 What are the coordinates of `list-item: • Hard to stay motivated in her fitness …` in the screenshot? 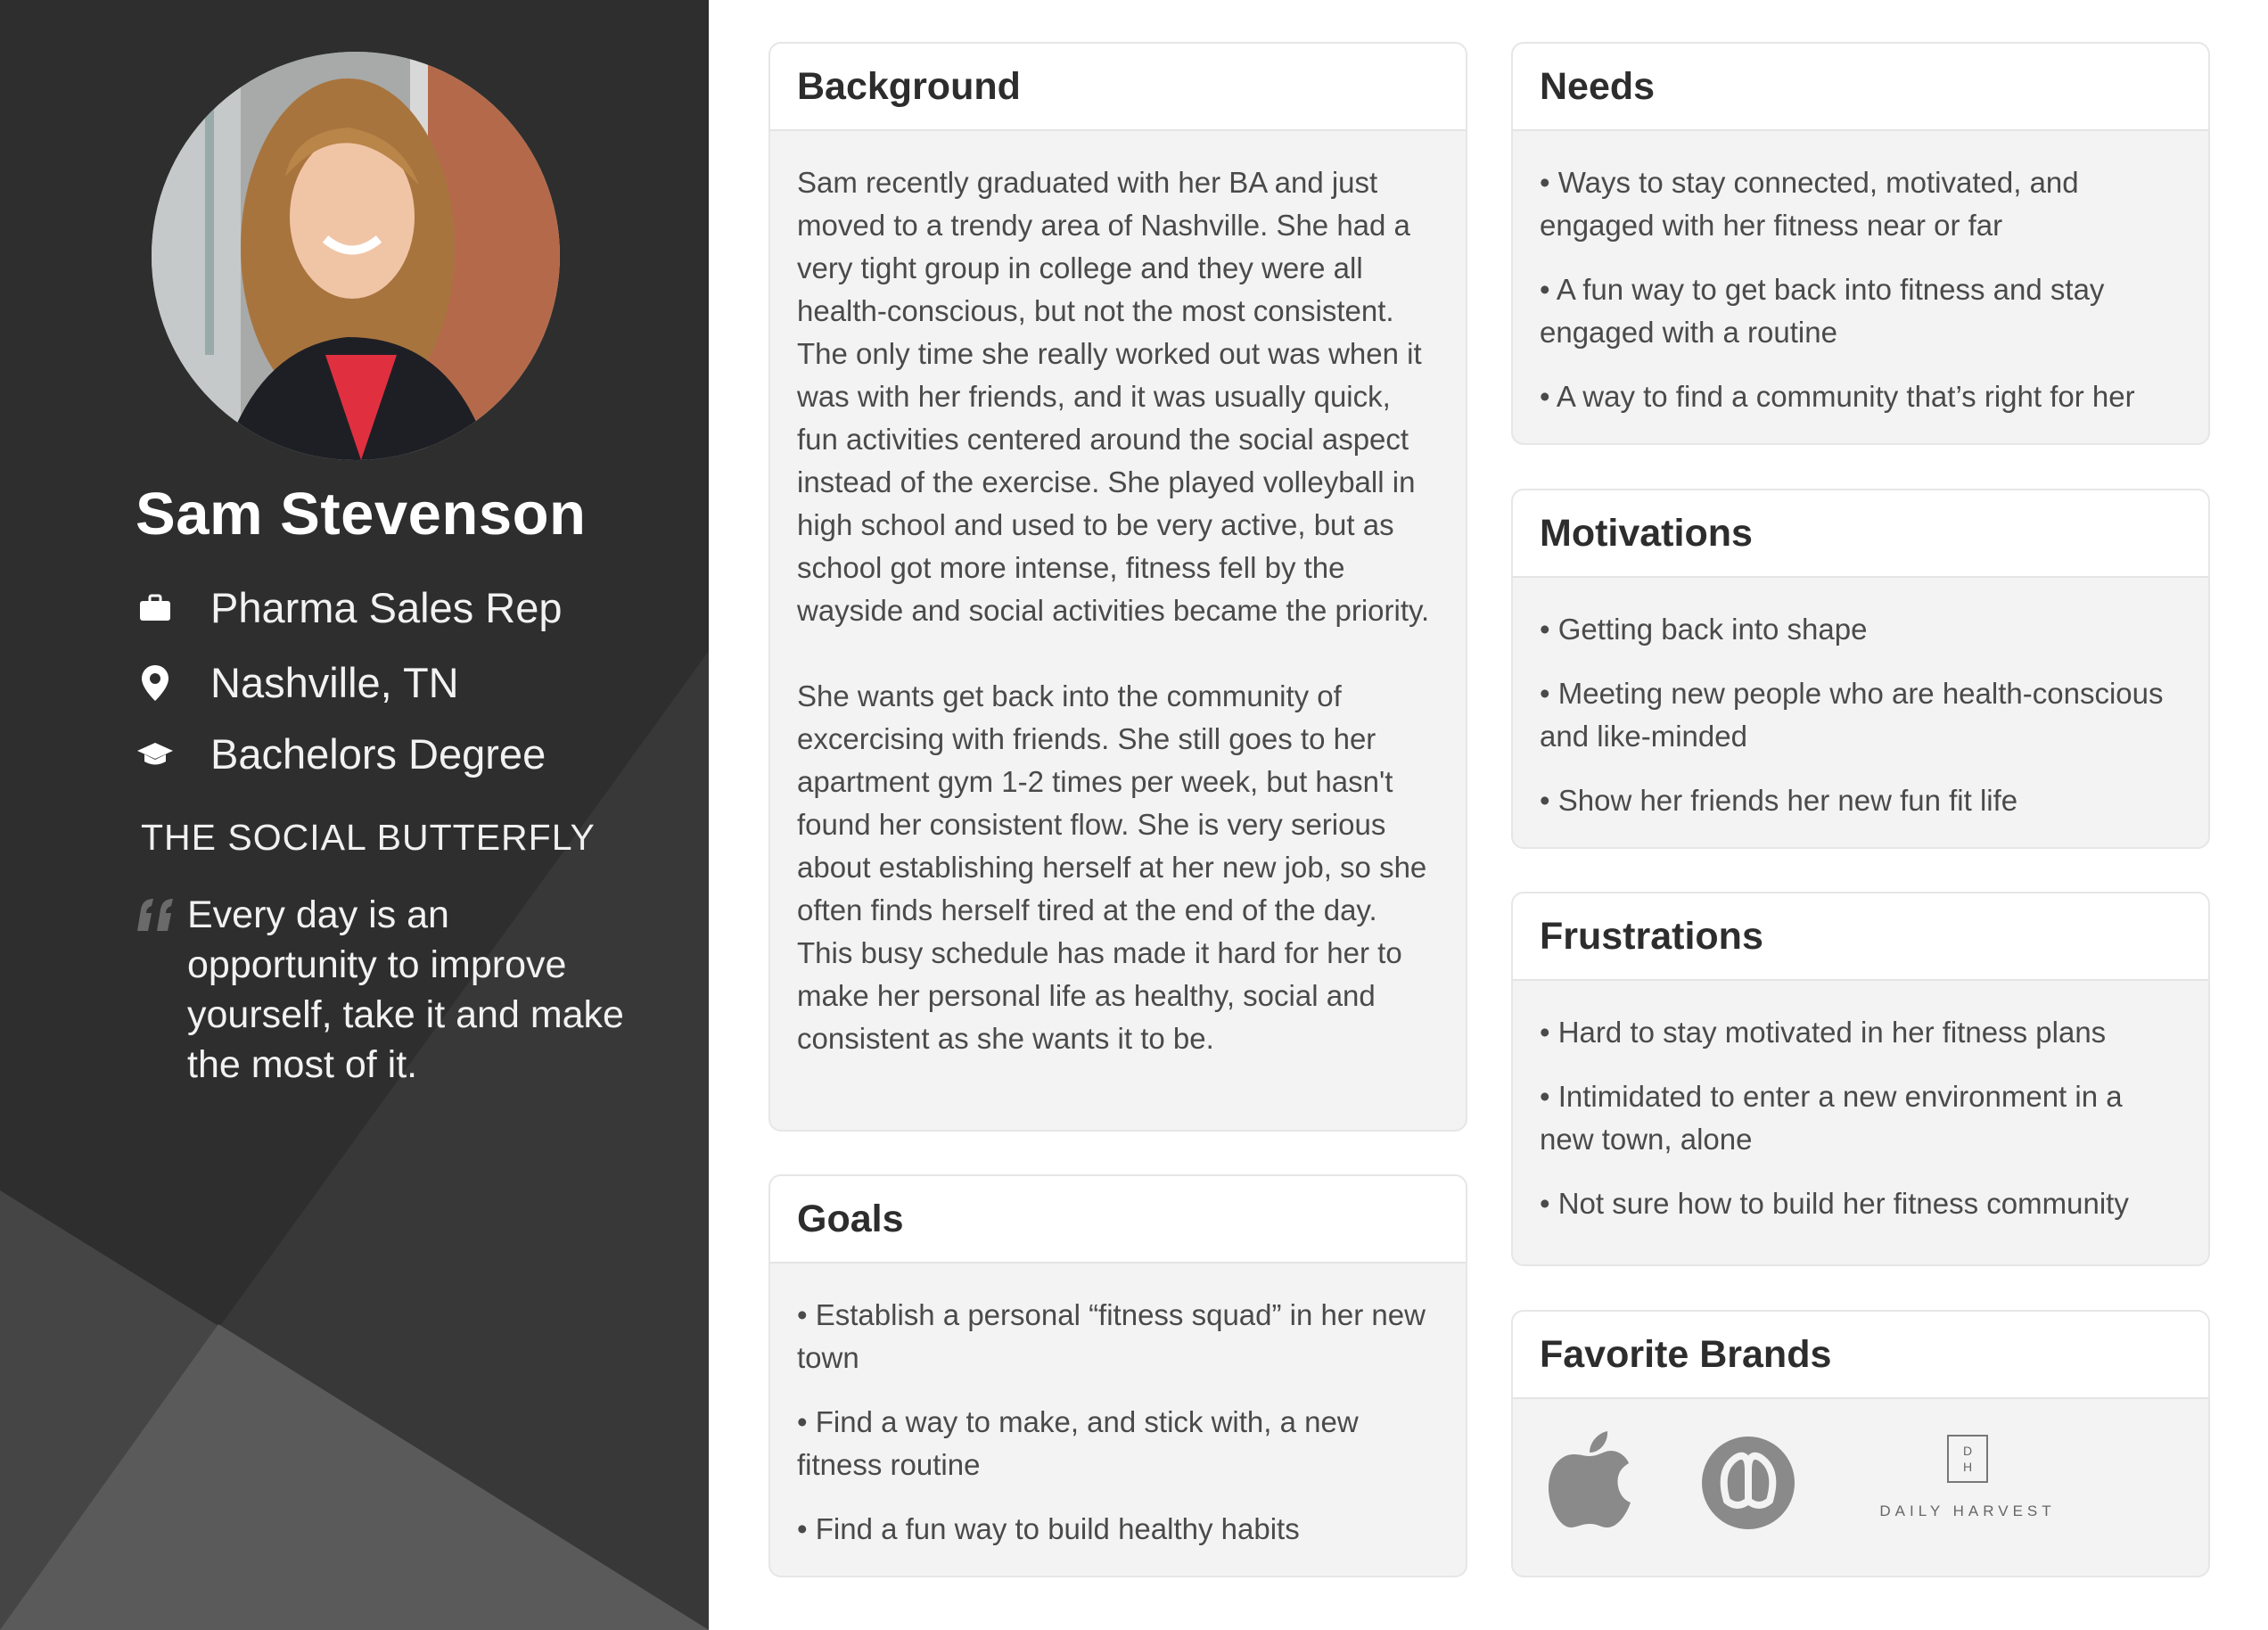 It's located at (1823, 1032).